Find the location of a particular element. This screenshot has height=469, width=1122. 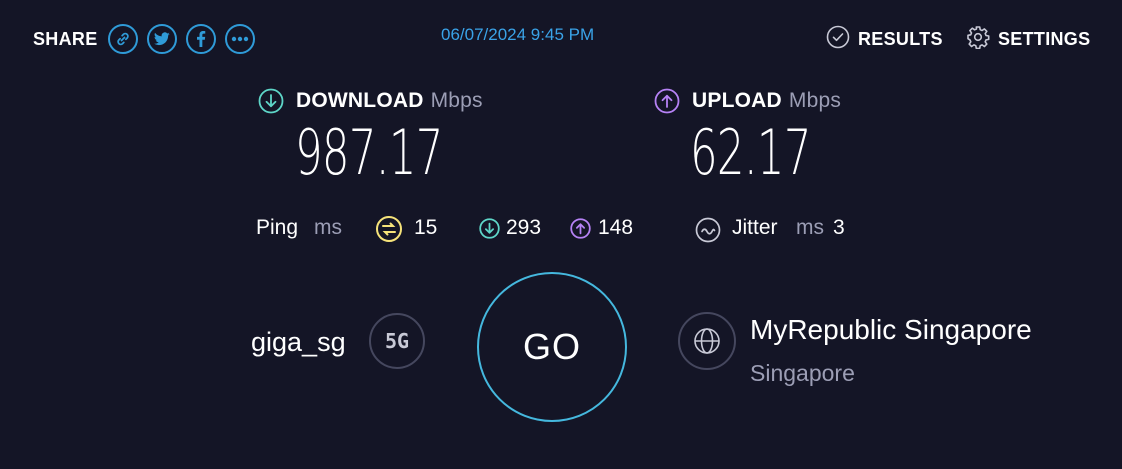

ping-upload-icon is located at coordinates (580, 231).